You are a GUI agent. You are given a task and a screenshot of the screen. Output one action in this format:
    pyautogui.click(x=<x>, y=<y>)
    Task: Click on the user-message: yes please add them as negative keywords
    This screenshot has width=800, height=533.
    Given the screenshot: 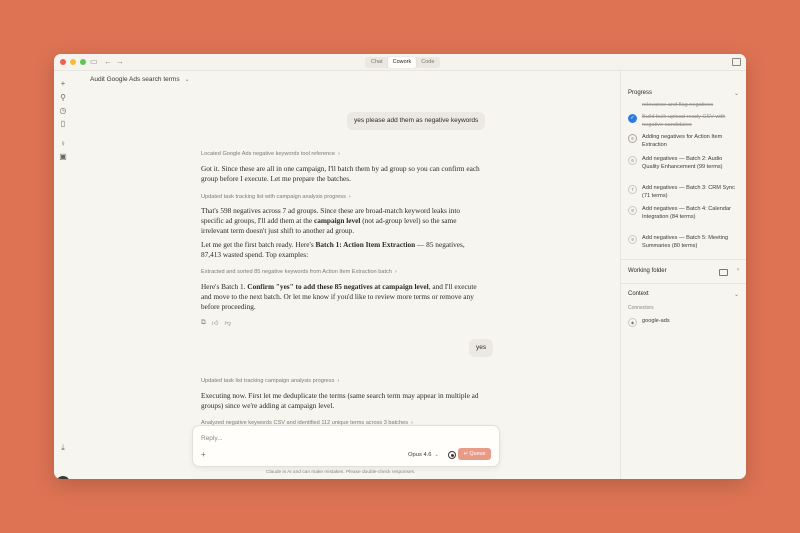 What is the action you would take?
    pyautogui.click(x=416, y=121)
    